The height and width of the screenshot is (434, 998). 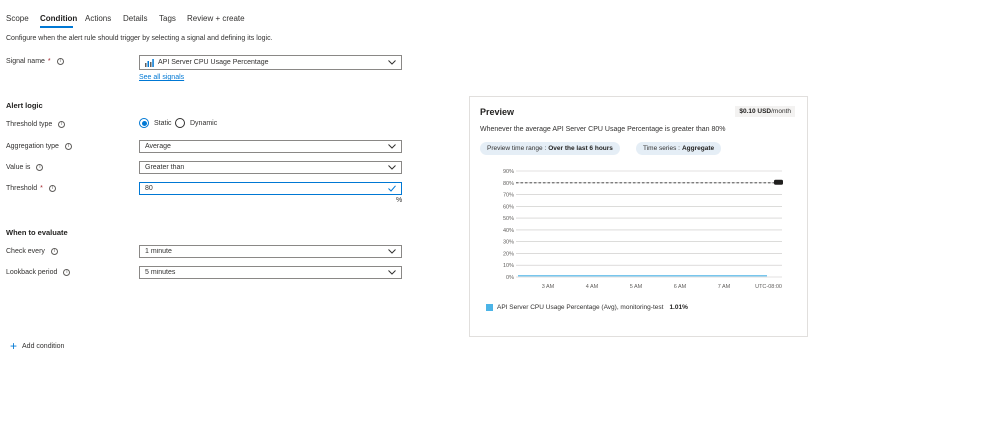 I want to click on y-tick-label: 70%, so click(x=508, y=196).